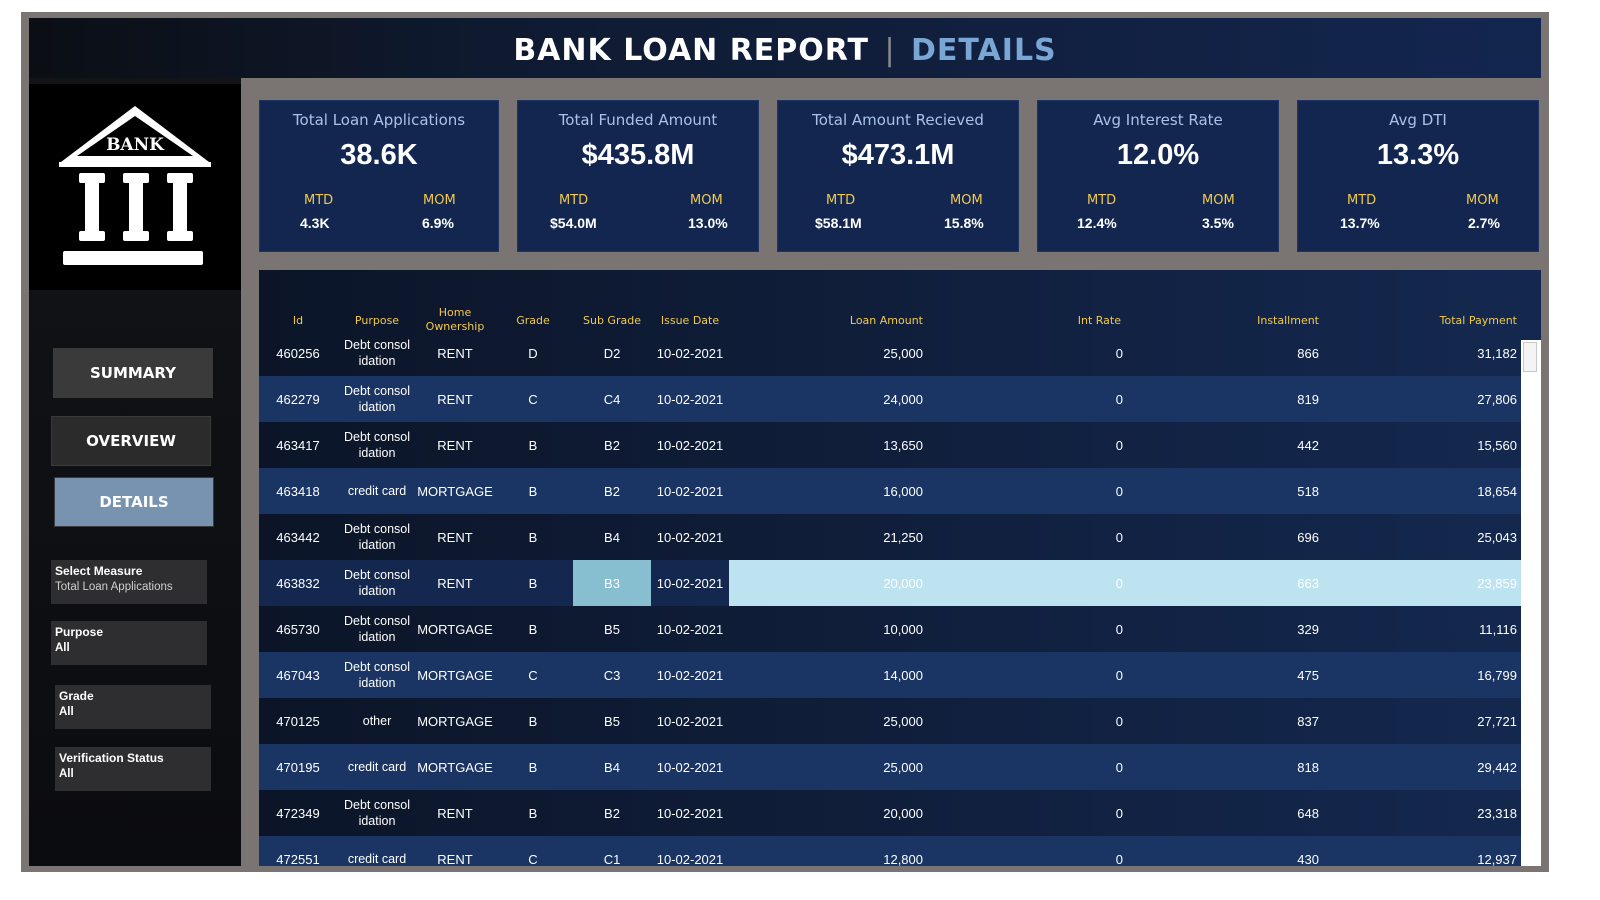 Image resolution: width=1600 pixels, height=900 pixels. Describe the element at coordinates (1221, 583) in the screenshot. I see `cell-inst: 663` at that location.